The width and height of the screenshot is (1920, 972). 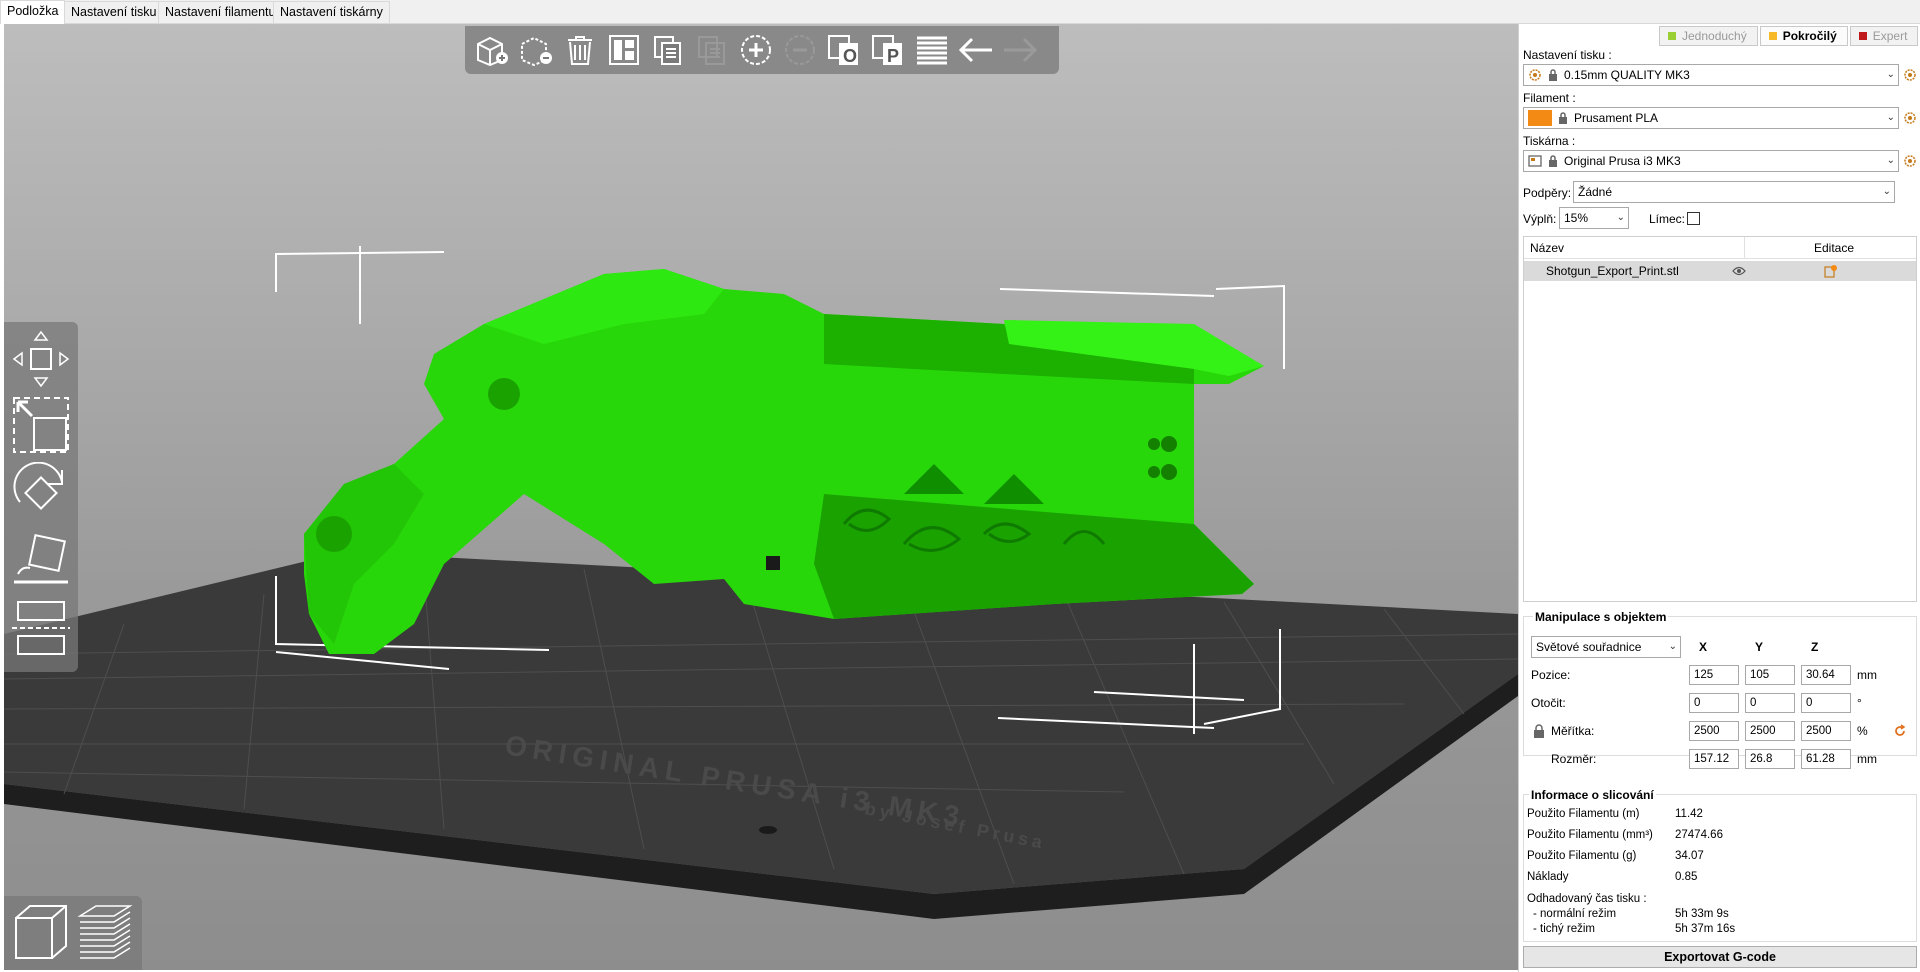 I want to click on mode-simple-button: Jednoduchý, so click(x=1708, y=36).